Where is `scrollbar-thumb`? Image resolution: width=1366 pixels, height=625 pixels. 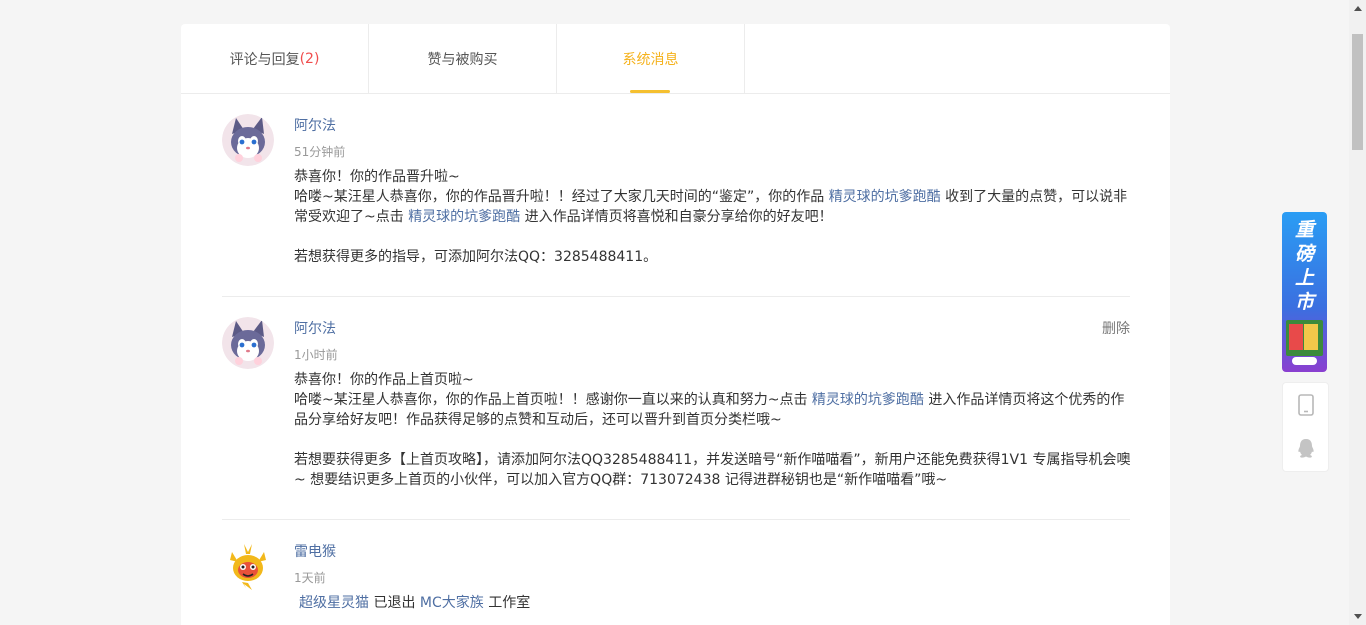 scrollbar-thumb is located at coordinates (1357, 92).